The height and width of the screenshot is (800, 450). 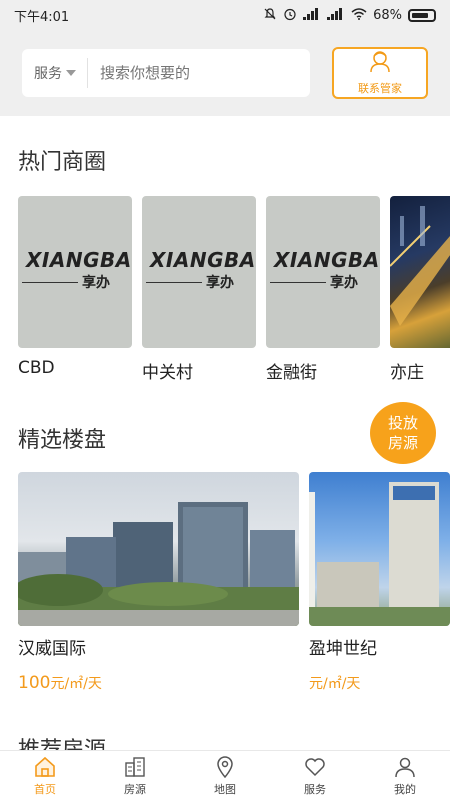 I want to click on nav-item-map: 地图, so click(x=225, y=775).